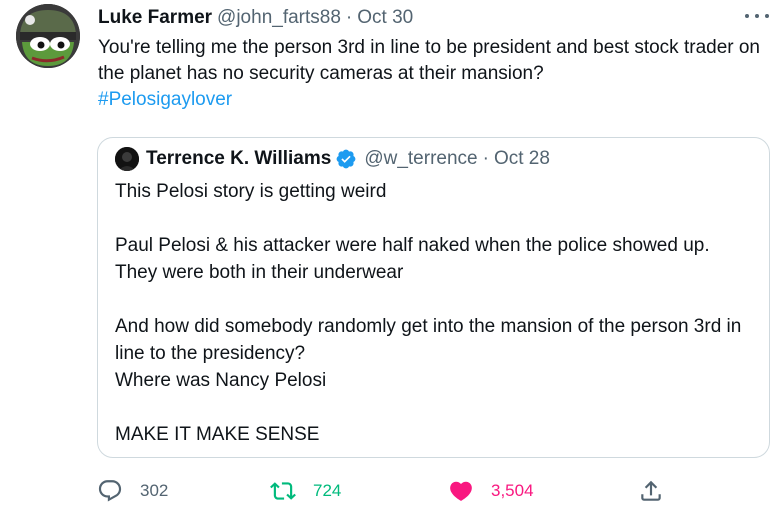 This screenshot has height=505, width=783. I want to click on verified-badge-icon, so click(346, 159).